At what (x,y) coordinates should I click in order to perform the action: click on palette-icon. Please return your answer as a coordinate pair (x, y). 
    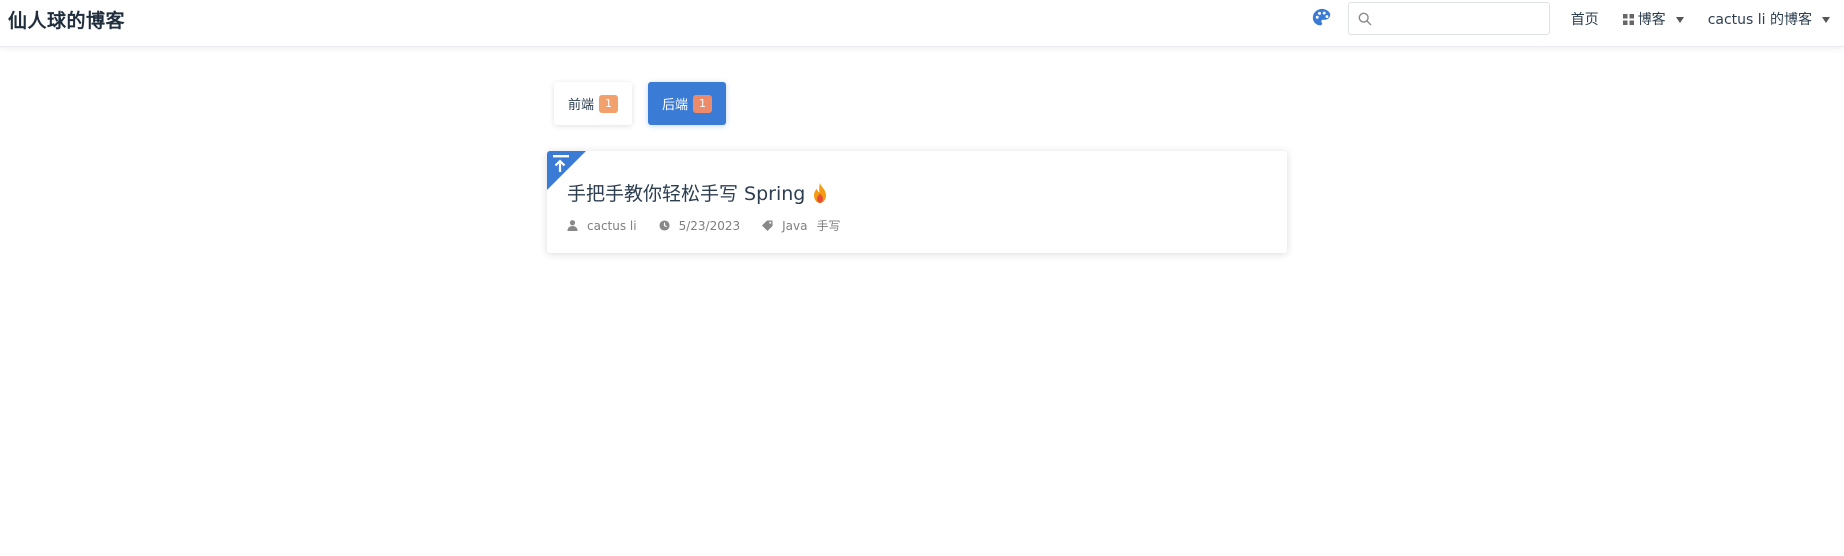
    Looking at the image, I should click on (1322, 18).